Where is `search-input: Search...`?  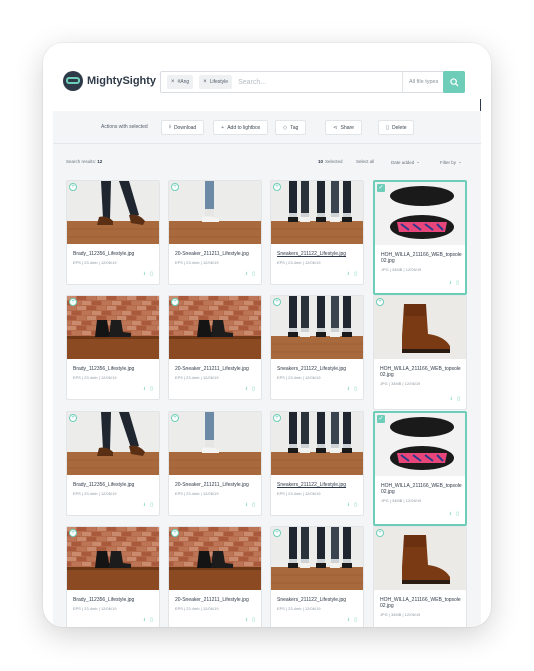
search-input: Search... is located at coordinates (320, 82).